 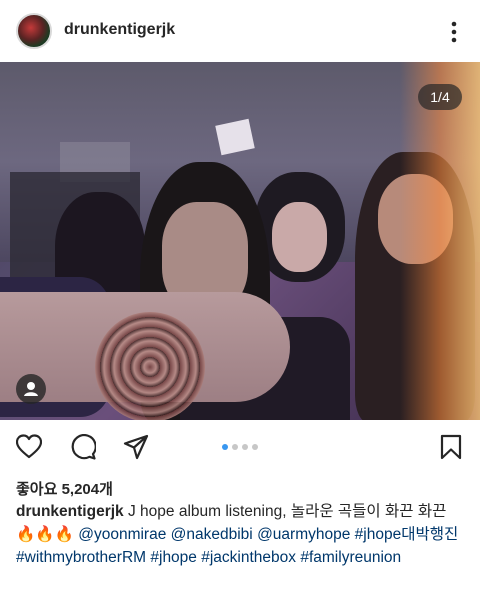 I want to click on fire-emoji: 🔥🔥🔥, so click(x=45, y=534).